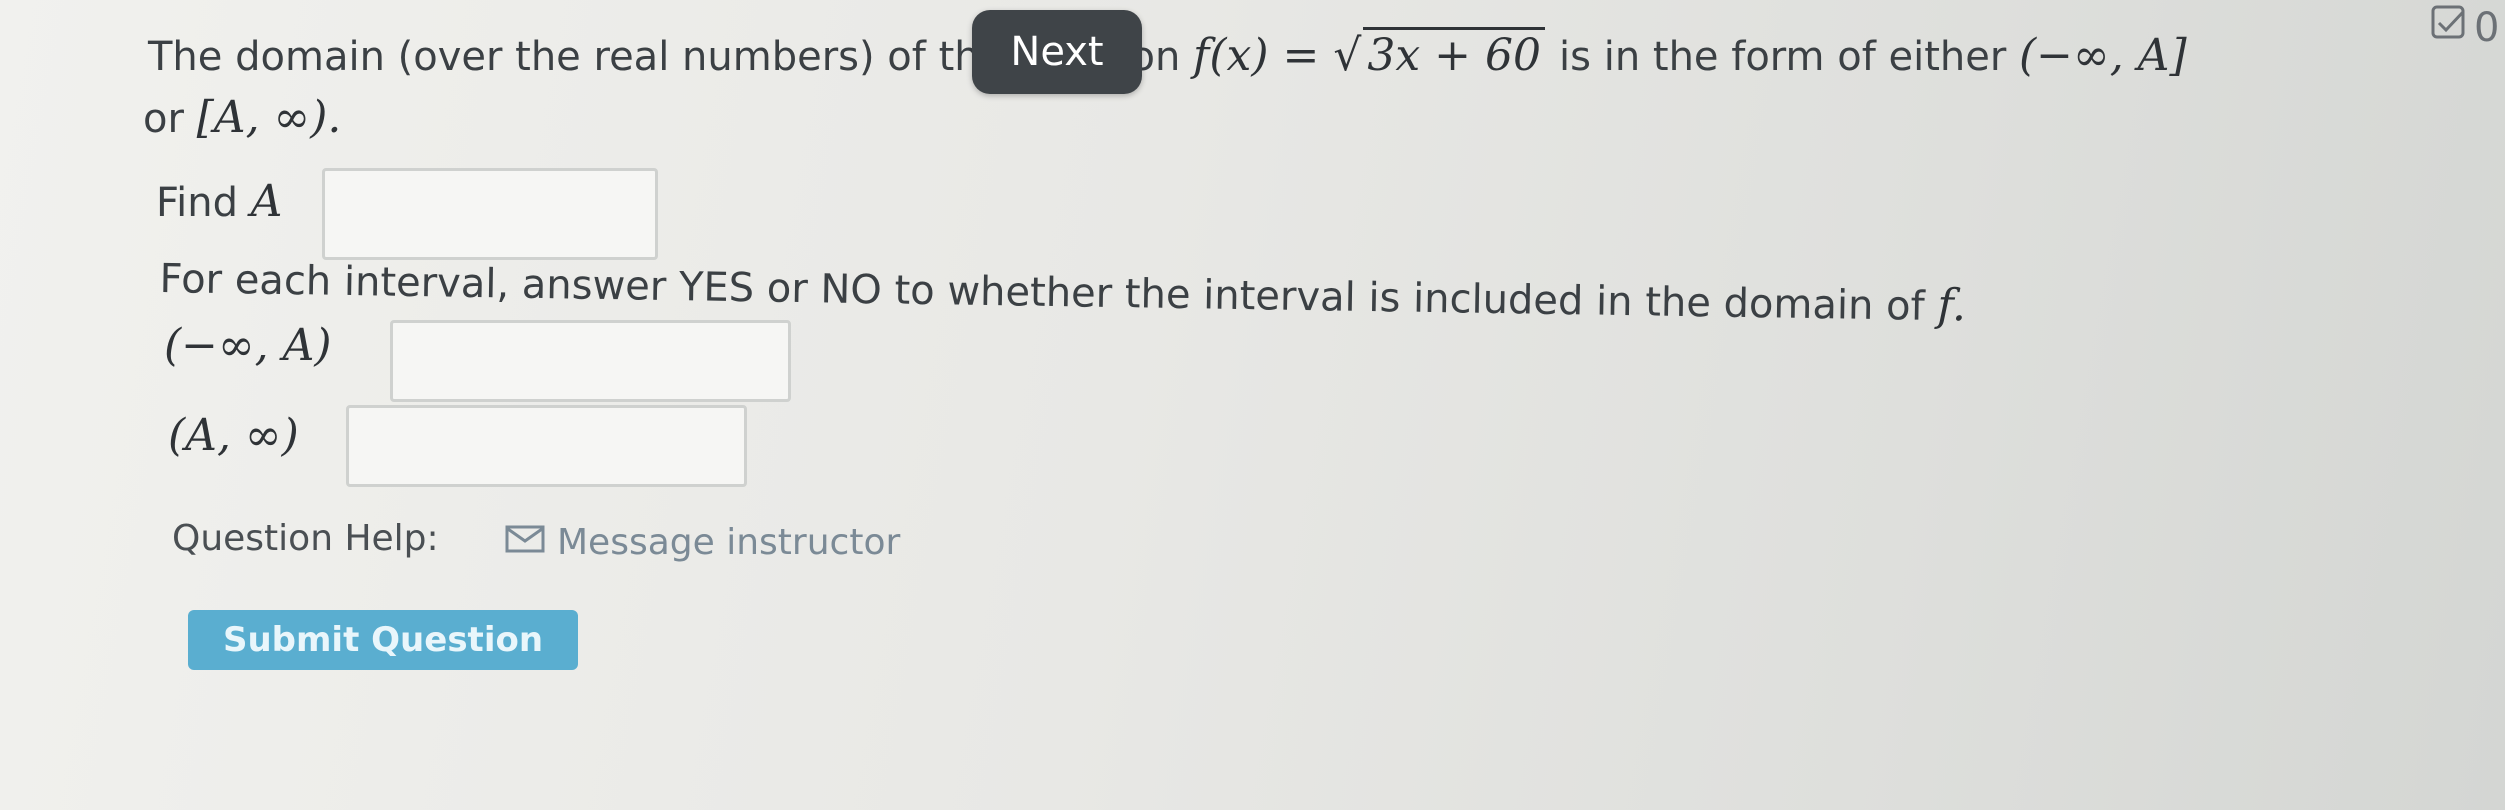 The height and width of the screenshot is (810, 2505). What do you see at coordinates (248, 345) in the screenshot?
I see `interval-1-label: (−∞, A)` at bounding box center [248, 345].